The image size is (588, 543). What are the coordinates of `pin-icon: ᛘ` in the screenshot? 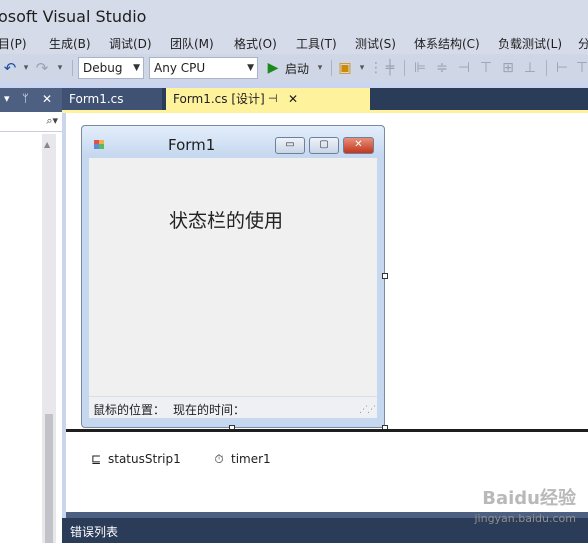 It's located at (25, 98).